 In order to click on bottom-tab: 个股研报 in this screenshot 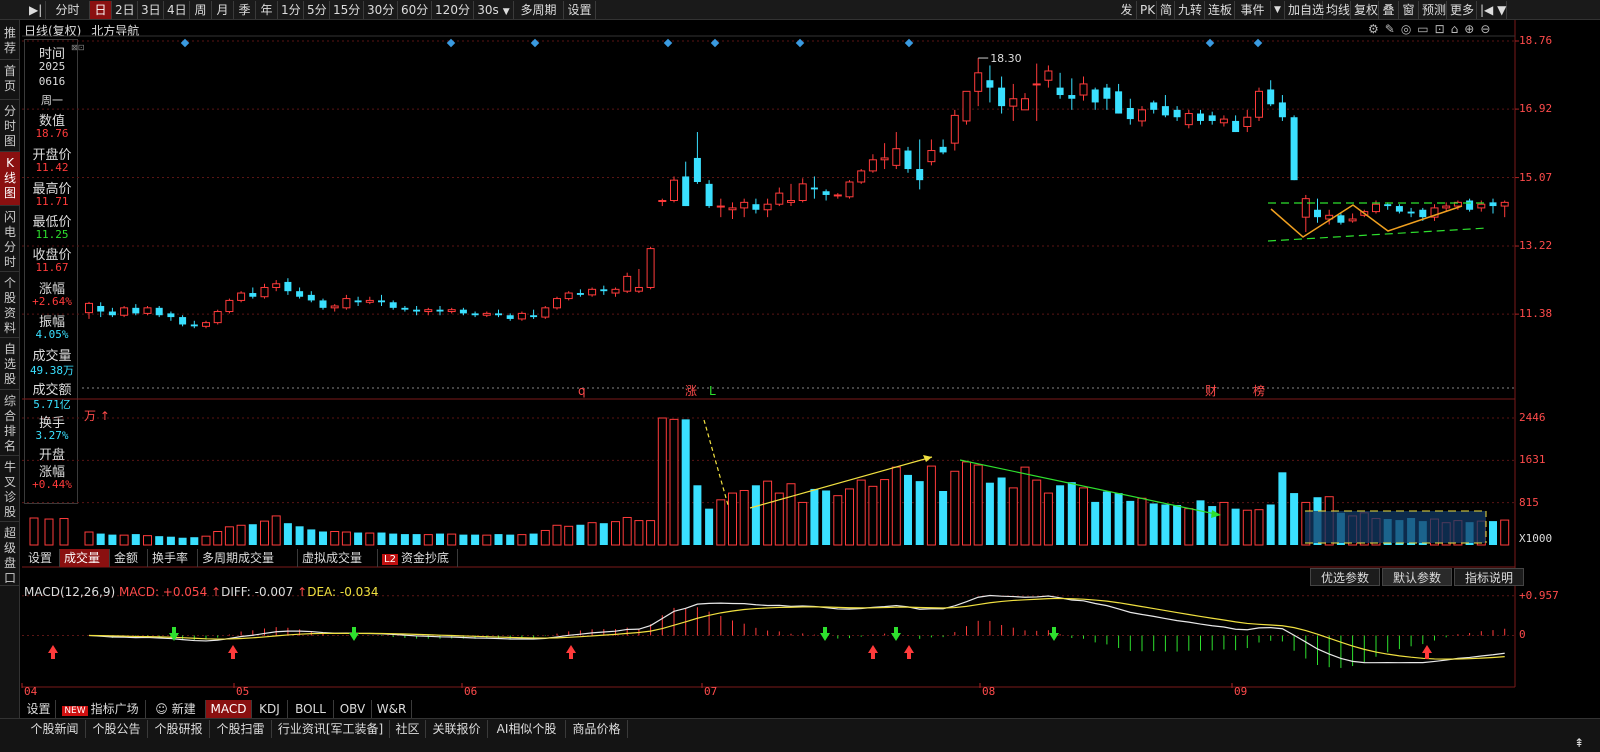, I will do `click(179, 729)`.